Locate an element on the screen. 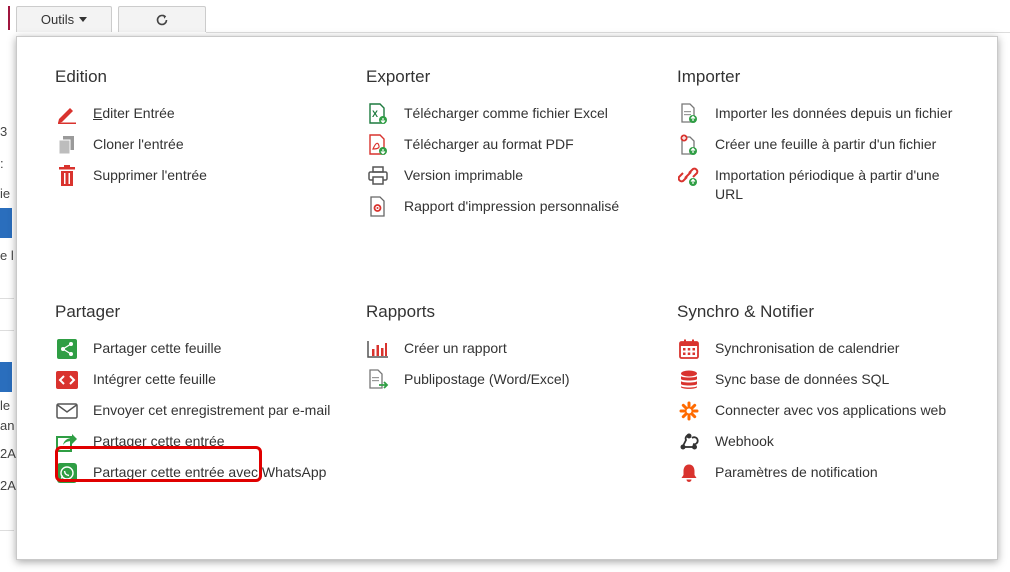 The height and width of the screenshot is (572, 1010). menu-item-label: Supprimer l'entrée is located at coordinates (150, 175).